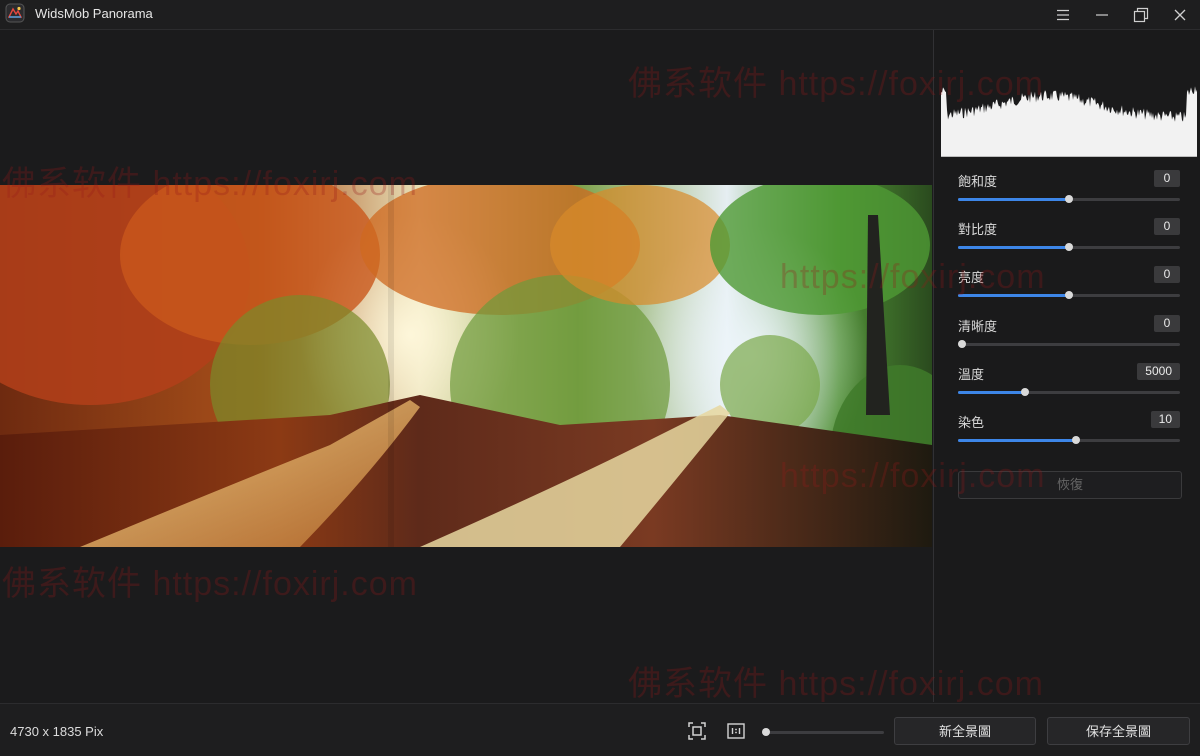 This screenshot has width=1200, height=756. What do you see at coordinates (736, 731) in the screenshot?
I see `actual-size-icon` at bounding box center [736, 731].